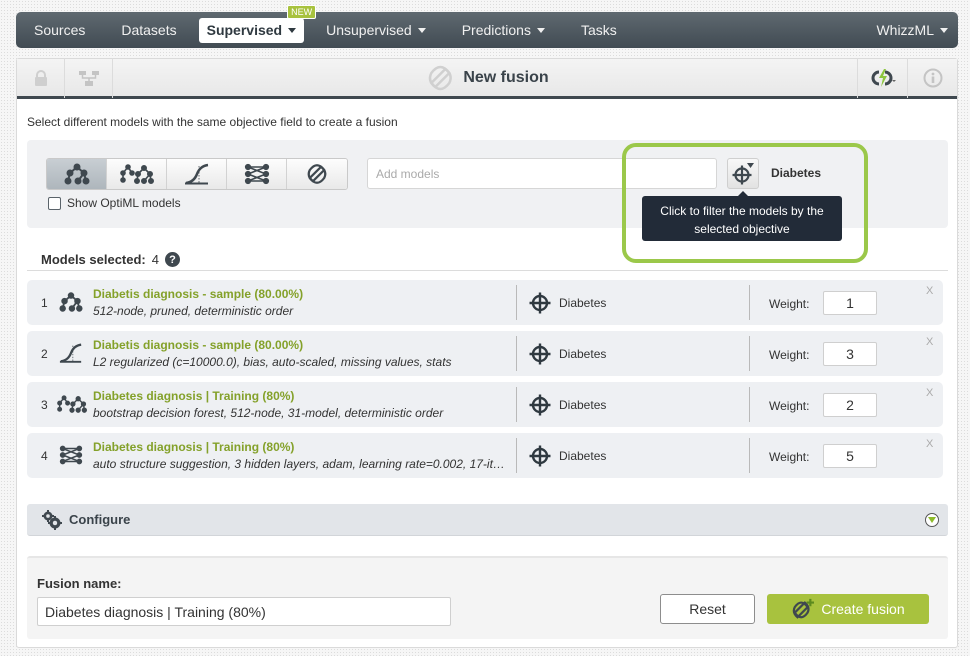 Image resolution: width=970 pixels, height=656 pixels. What do you see at coordinates (193, 311) in the screenshot?
I see `model-description: 512-node, pruned, deterministic order` at bounding box center [193, 311].